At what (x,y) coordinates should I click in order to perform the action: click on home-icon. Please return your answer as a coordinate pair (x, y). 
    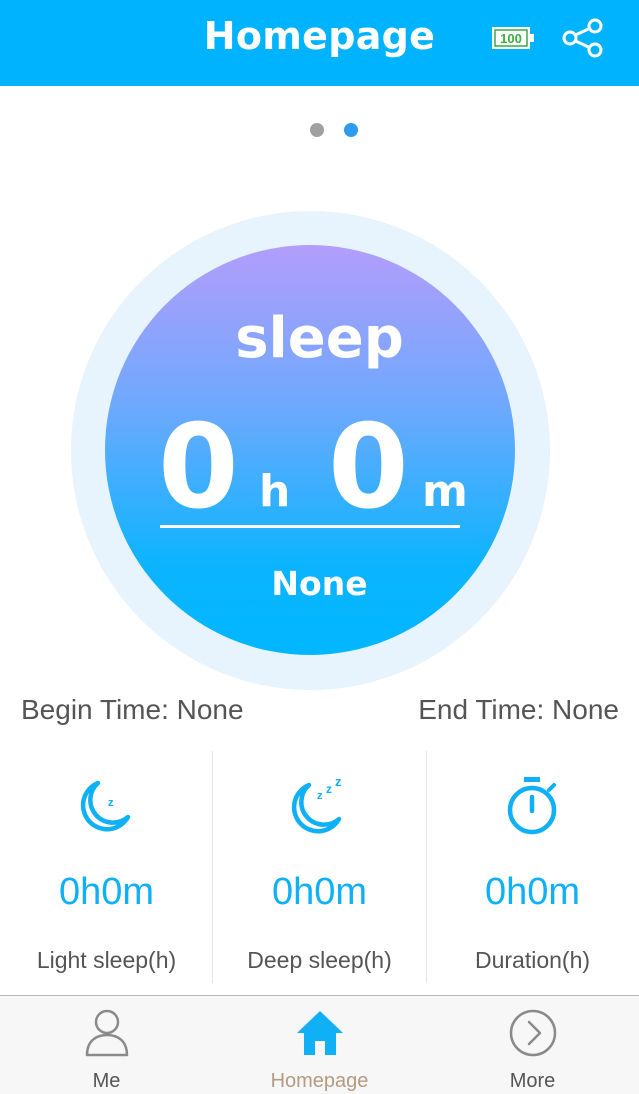
    Looking at the image, I should click on (320, 1033).